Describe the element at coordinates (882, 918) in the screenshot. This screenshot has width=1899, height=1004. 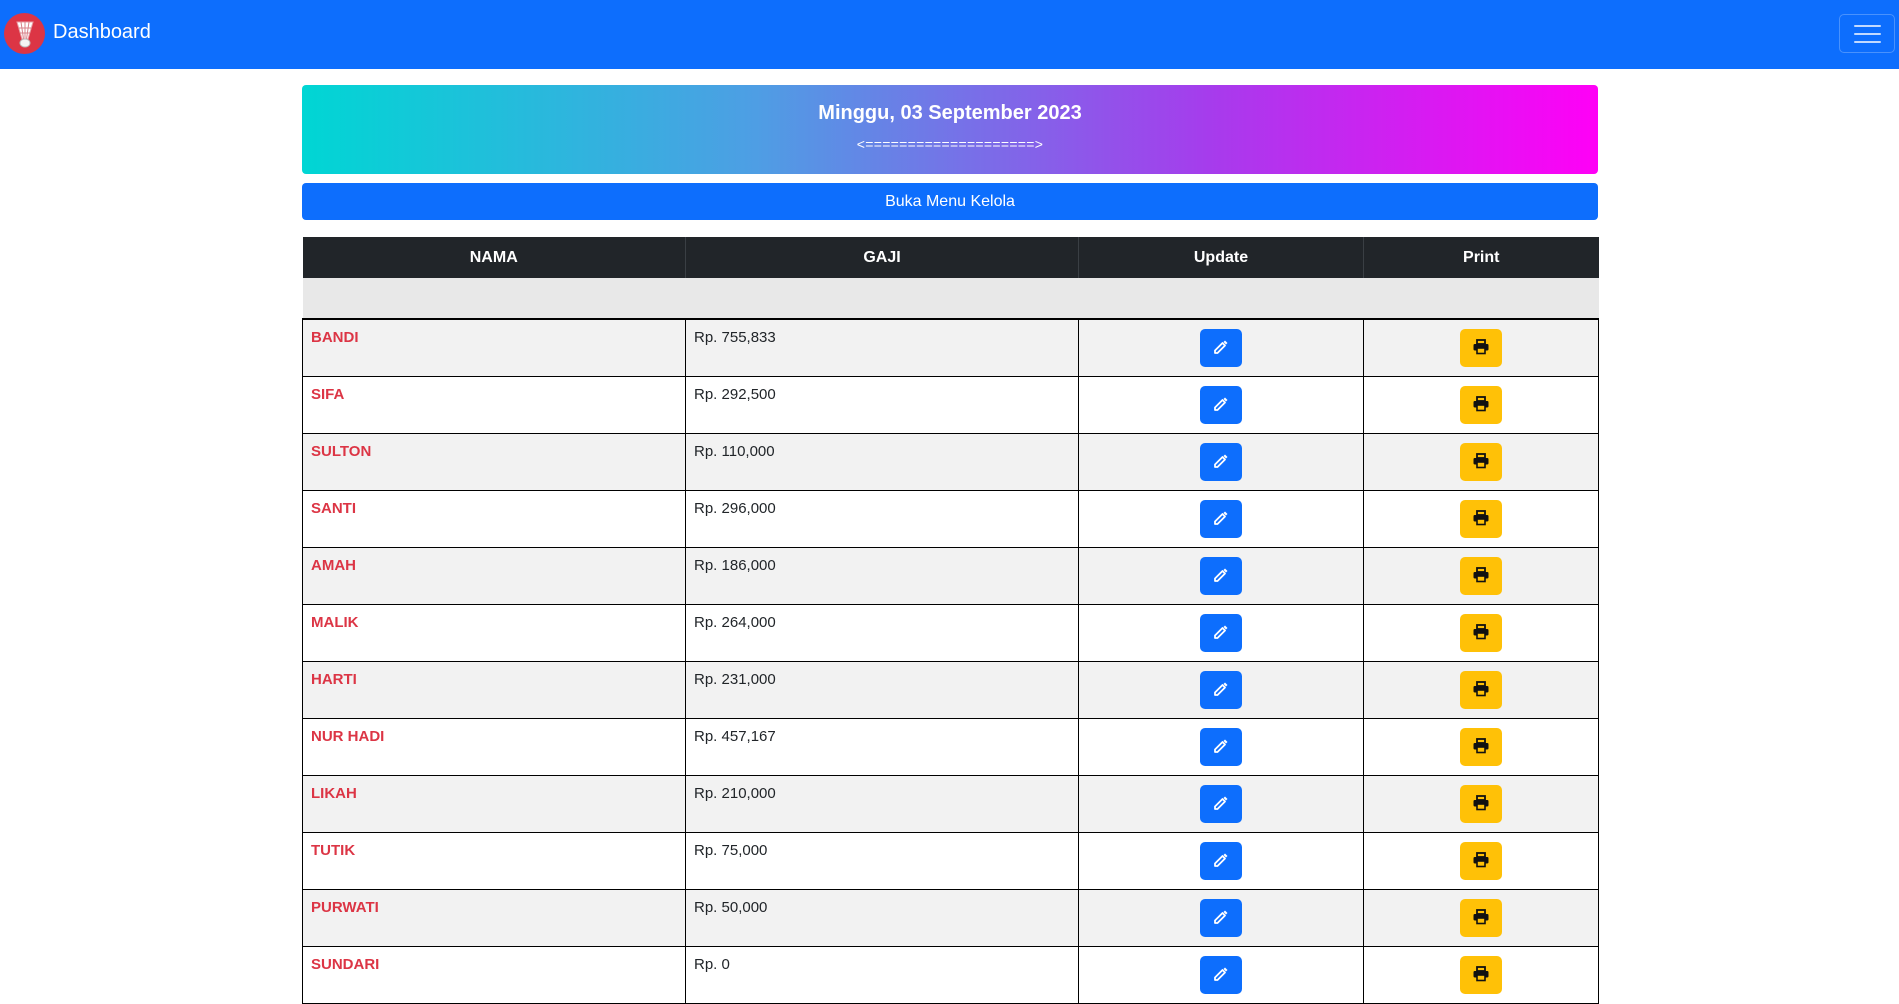
I see `employee-salary: Rp. 50,000` at that location.